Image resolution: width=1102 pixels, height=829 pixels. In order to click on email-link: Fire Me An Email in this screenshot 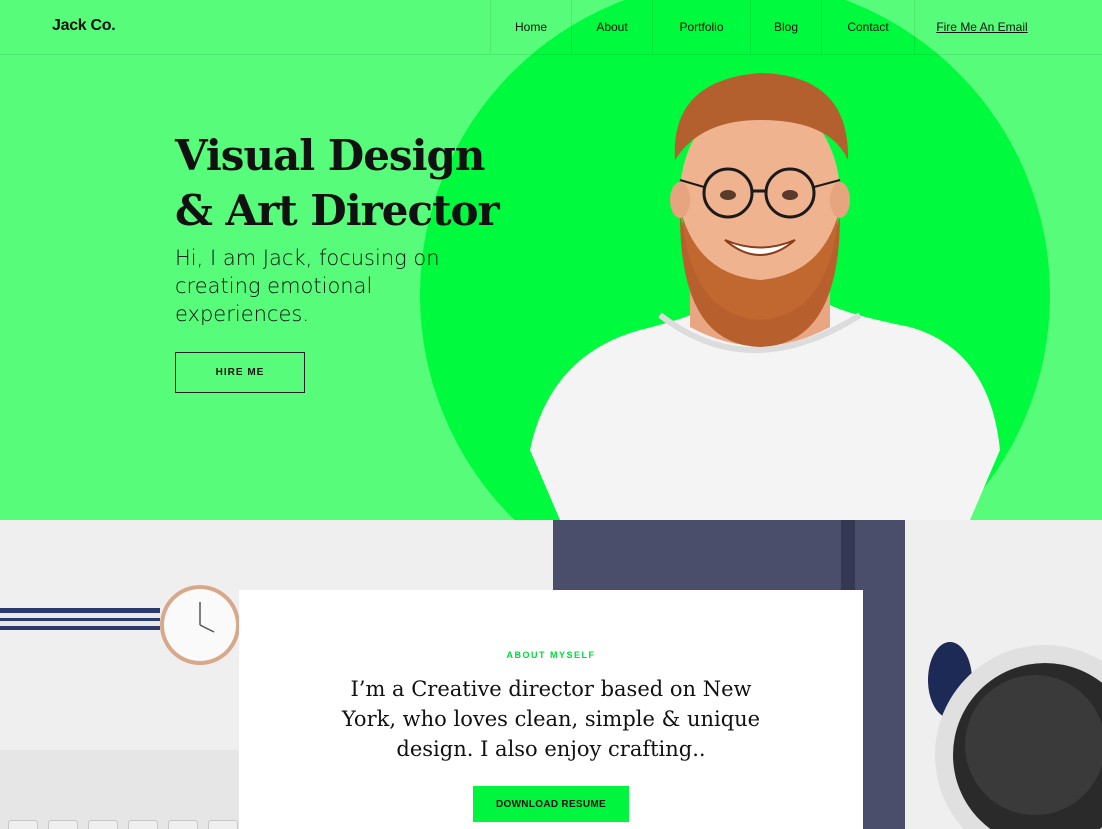, I will do `click(981, 27)`.